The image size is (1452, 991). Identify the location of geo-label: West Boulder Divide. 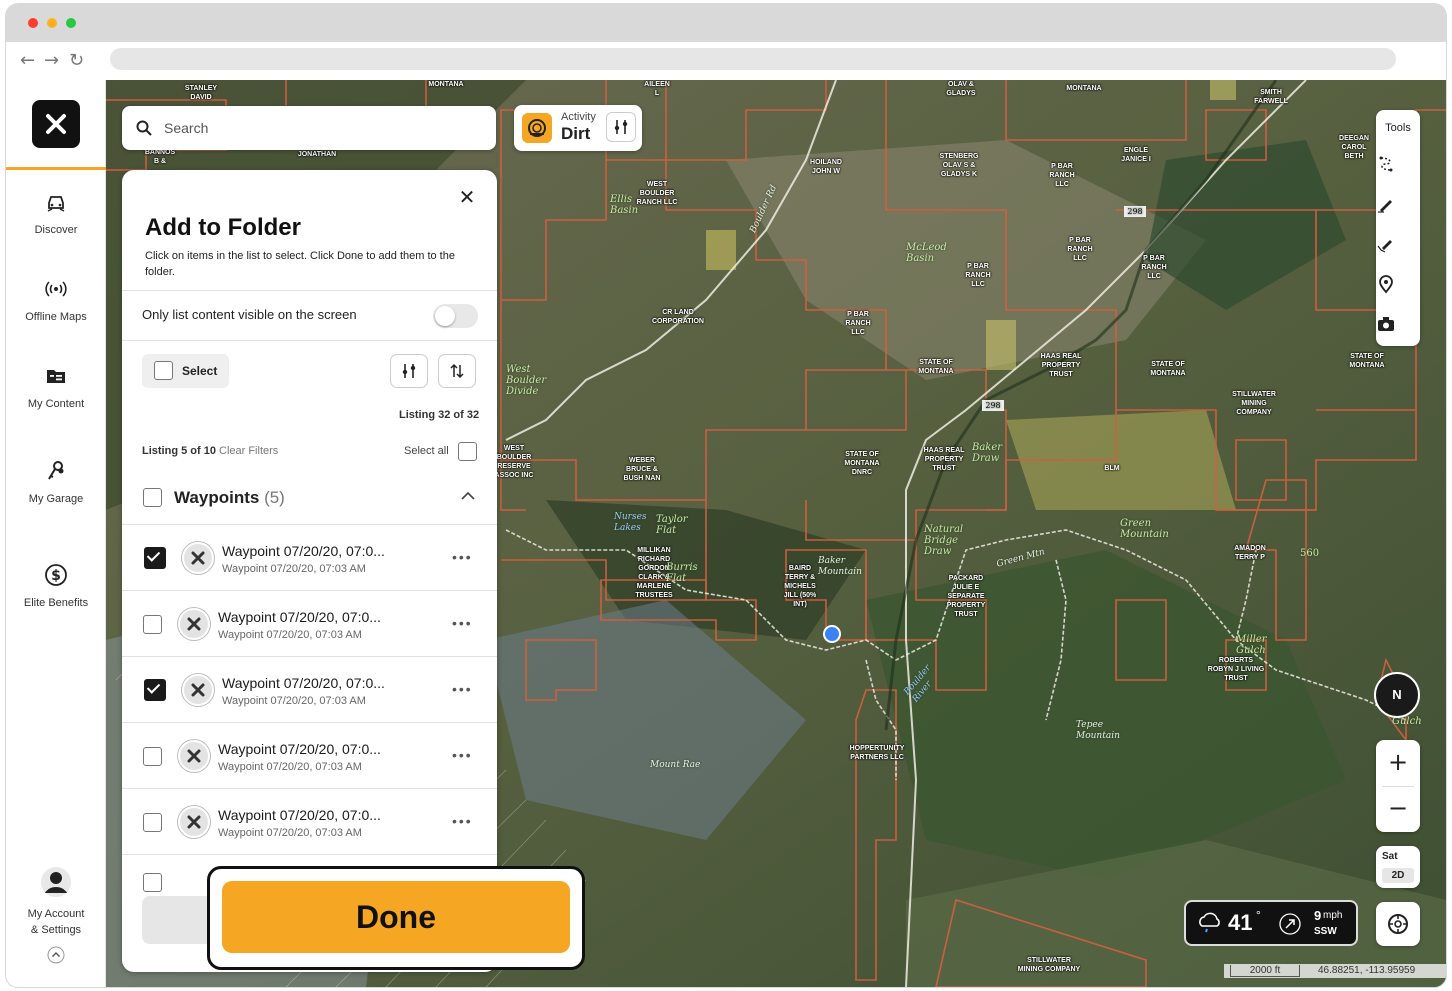
(526, 380).